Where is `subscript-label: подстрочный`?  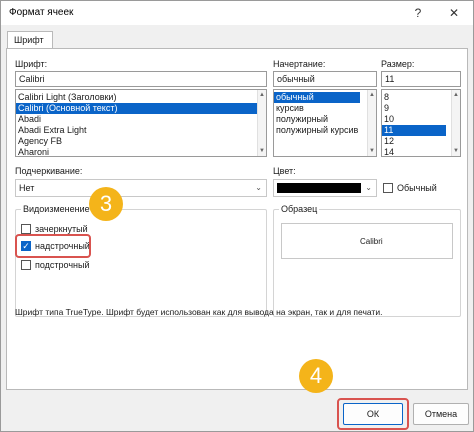
subscript-label: подстрочный is located at coordinates (62, 265).